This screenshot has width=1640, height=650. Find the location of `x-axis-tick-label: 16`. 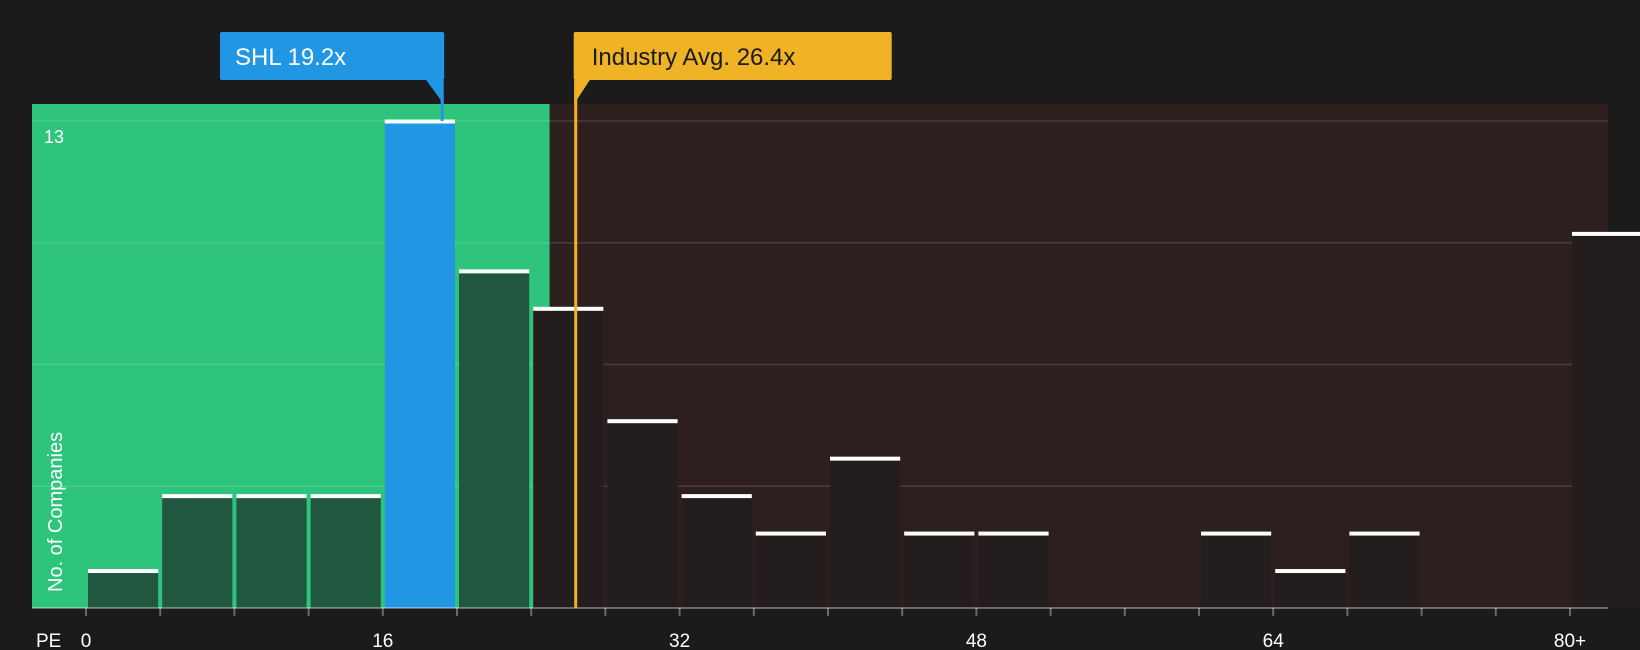

x-axis-tick-label: 16 is located at coordinates (382, 640).